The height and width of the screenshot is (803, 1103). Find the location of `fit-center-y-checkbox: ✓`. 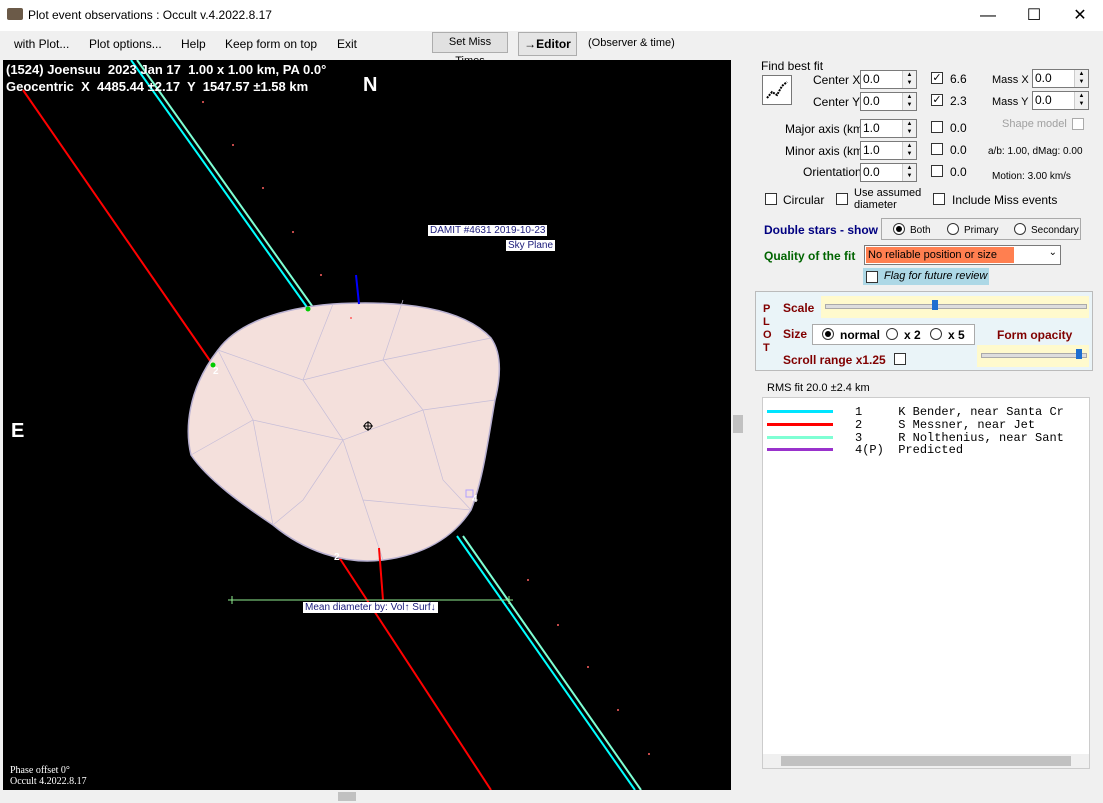

fit-center-y-checkbox: ✓ is located at coordinates (937, 100).